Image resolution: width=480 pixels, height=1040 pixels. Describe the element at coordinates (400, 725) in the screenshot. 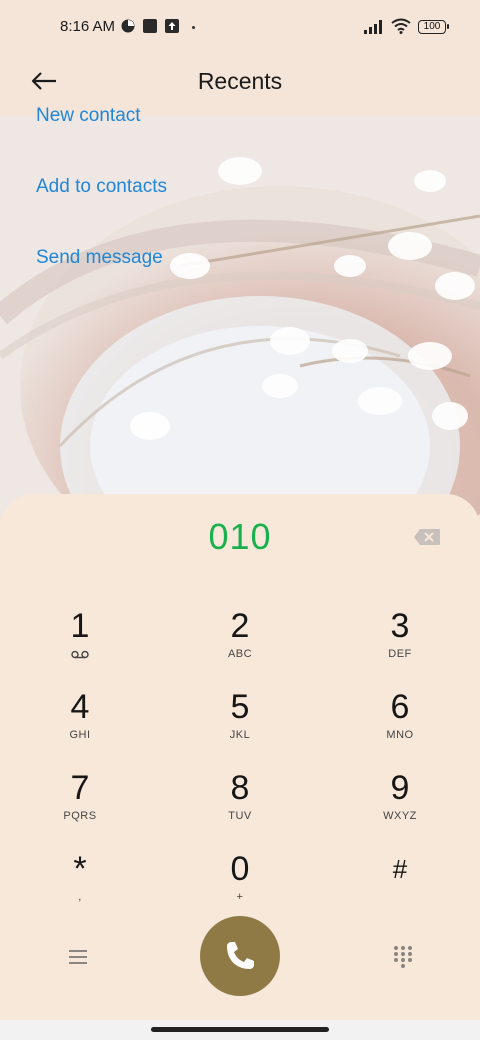

I see `key-6: 6 MNO` at that location.